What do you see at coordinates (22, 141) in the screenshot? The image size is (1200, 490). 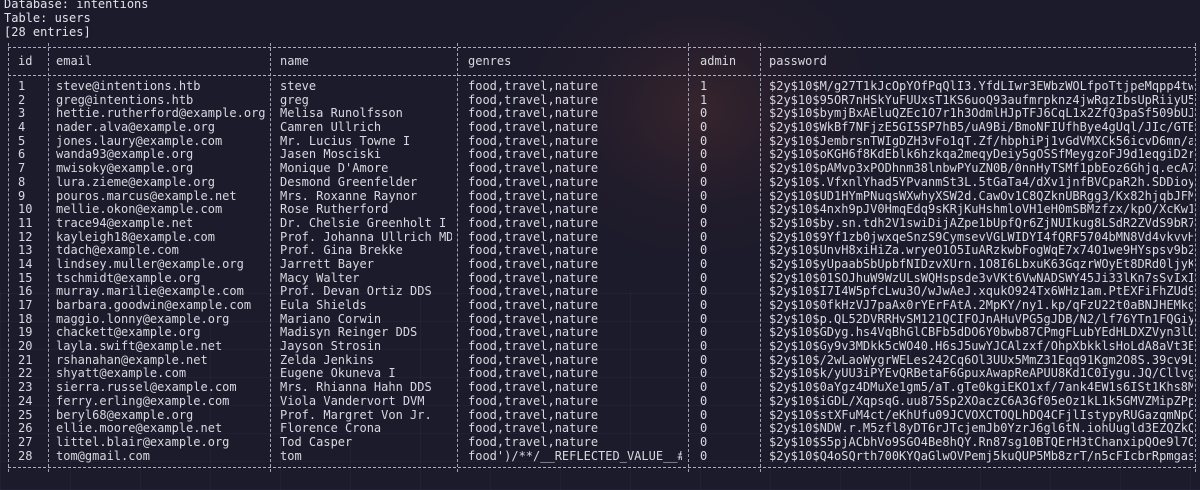 I see `cell-id: 5` at bounding box center [22, 141].